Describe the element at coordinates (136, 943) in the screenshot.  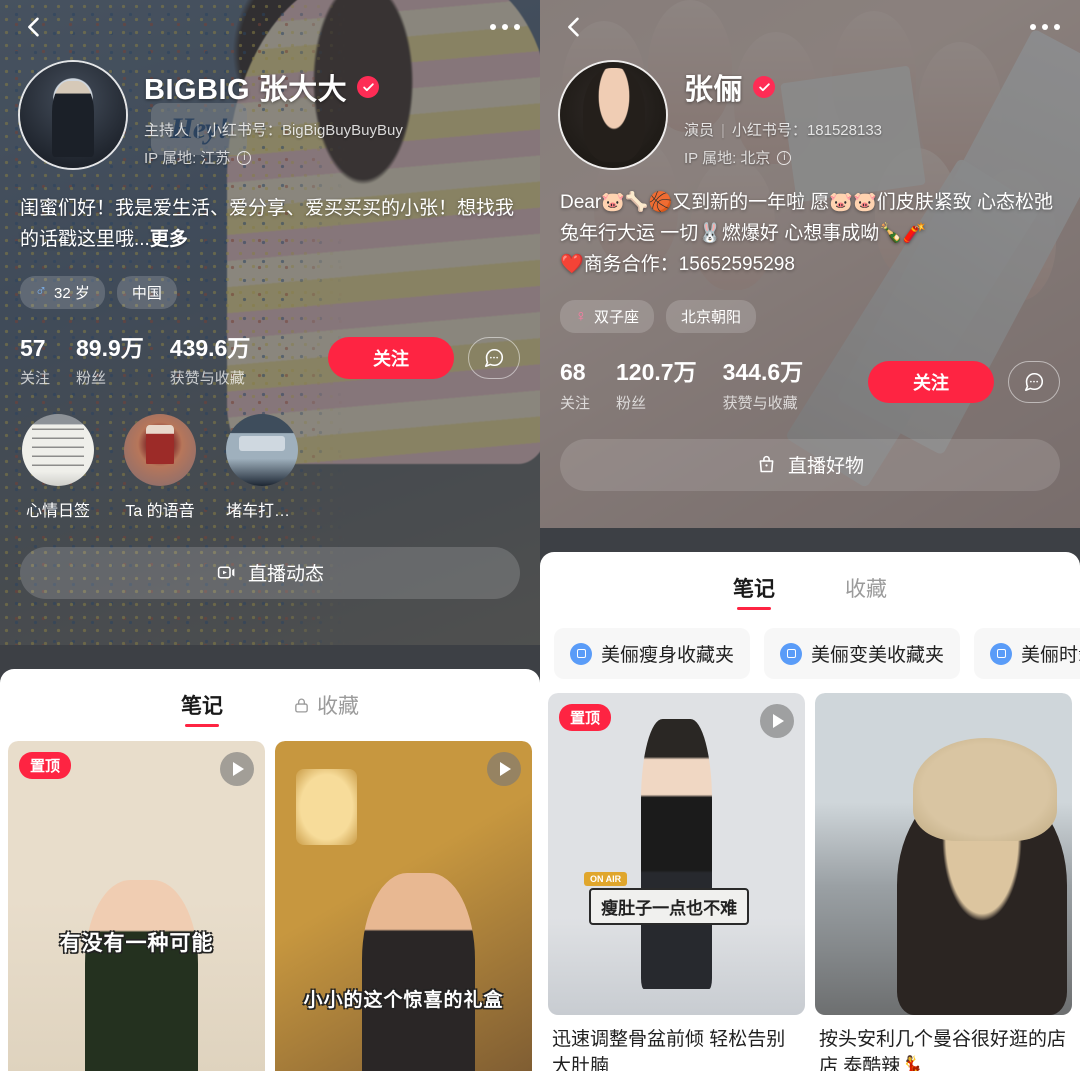
I see `note-overlay-caption: 有没有一种可能` at that location.